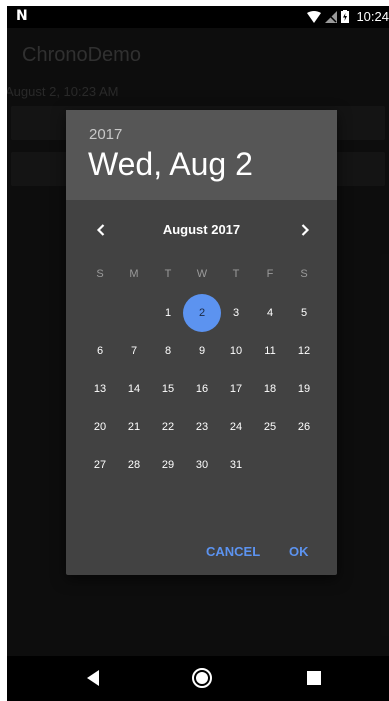 The height and width of the screenshot is (701, 389). Describe the element at coordinates (170, 164) in the screenshot. I see `header-date: Wed, Aug 2` at that location.